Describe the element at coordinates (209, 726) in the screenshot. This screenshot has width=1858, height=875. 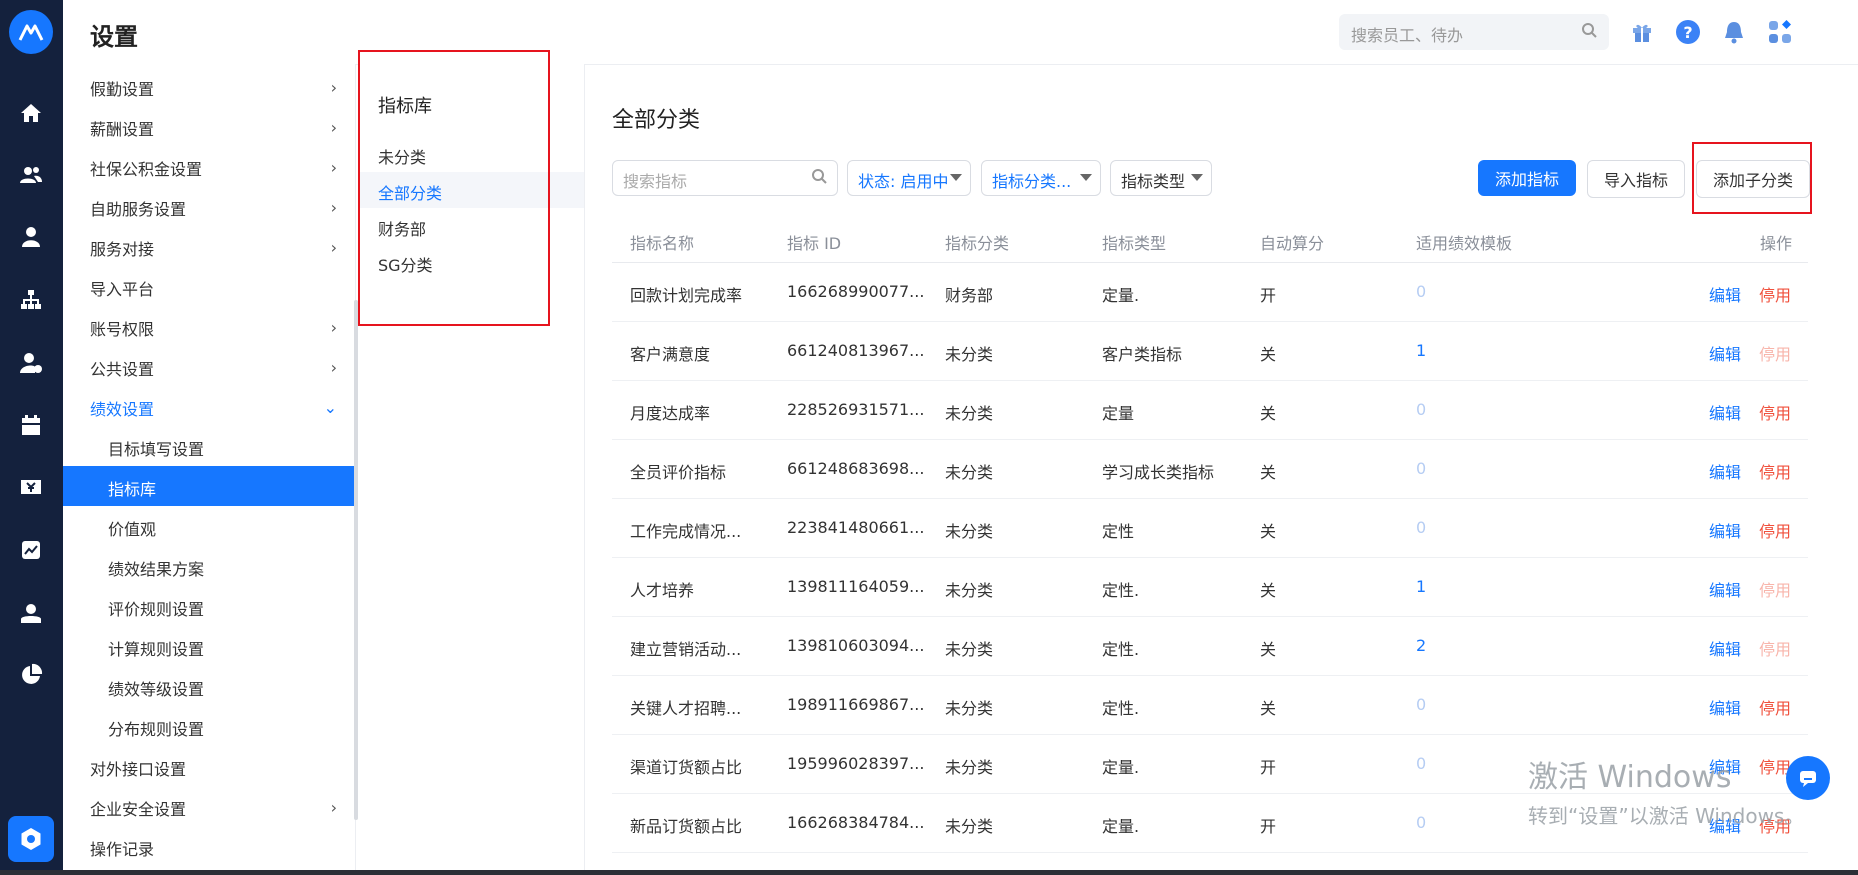
I see `menu-item-distribution-rules: 分布规则设置` at that location.